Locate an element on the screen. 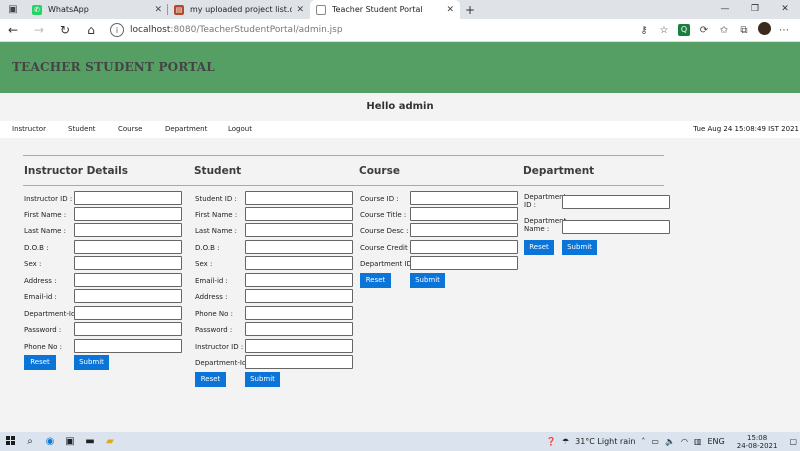 The image size is (800, 451). tab-teacher-student-portal: Teacher Student Portal ✕ is located at coordinates (385, 9).